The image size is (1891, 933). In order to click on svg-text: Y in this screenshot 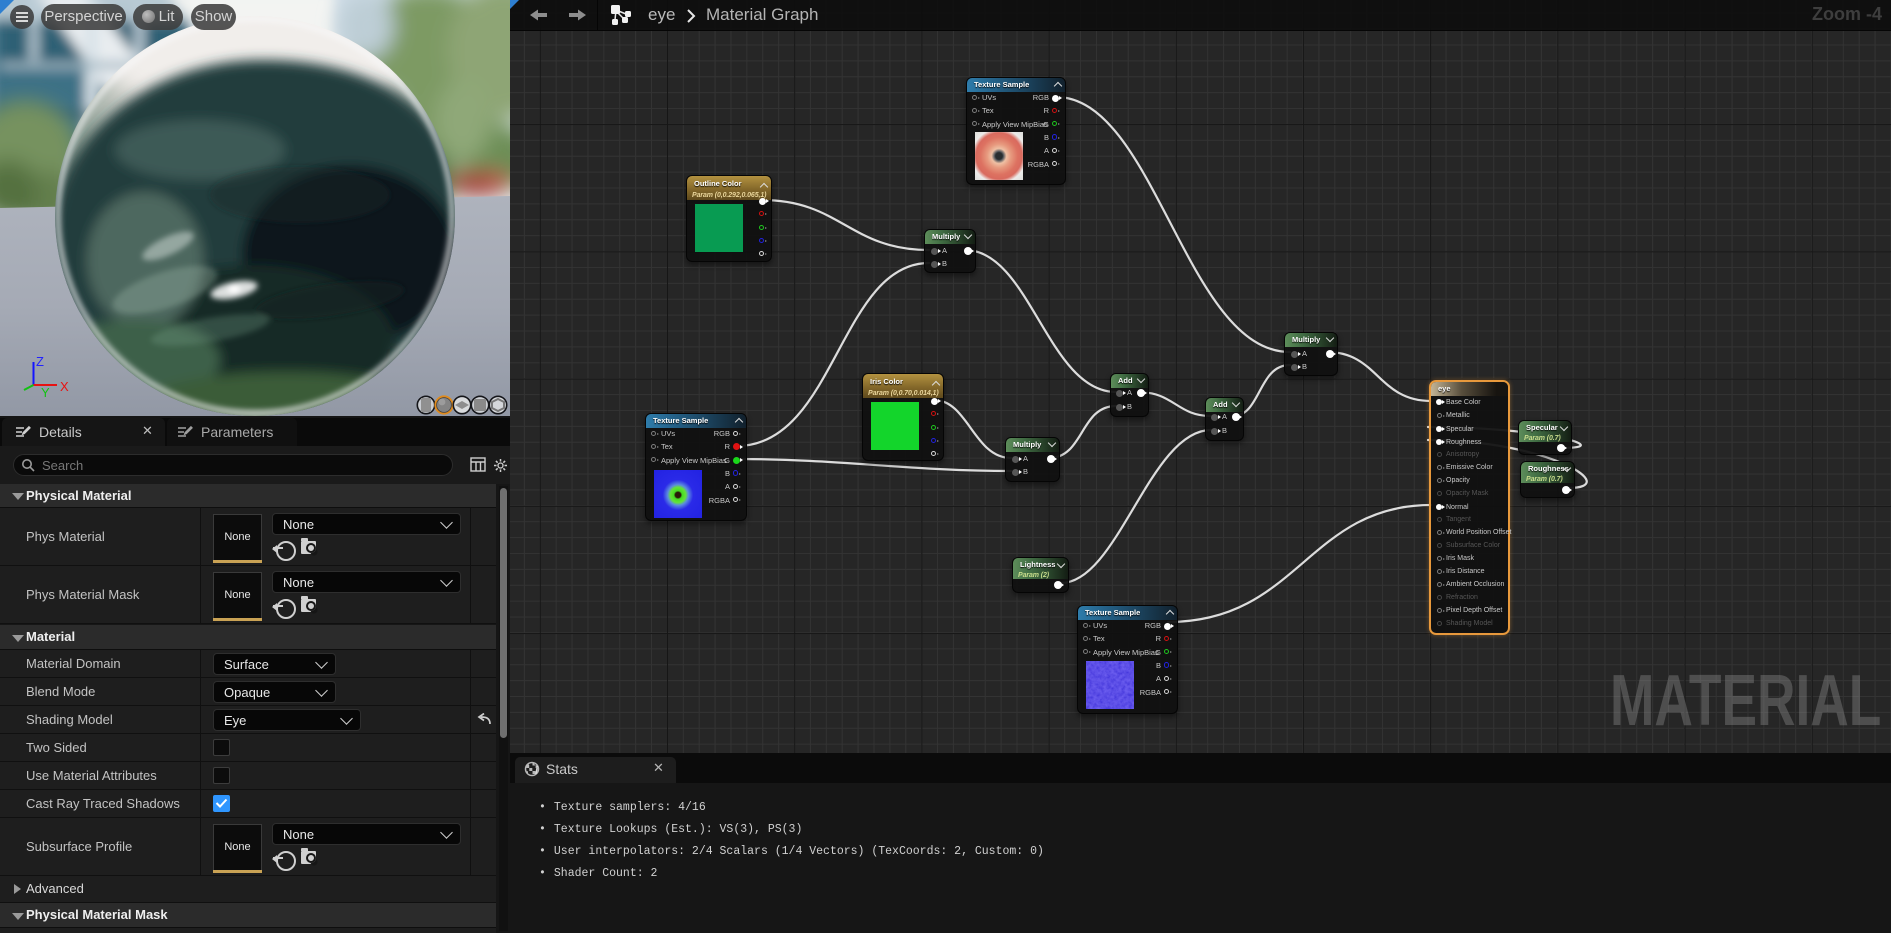, I will do `click(45, 392)`.